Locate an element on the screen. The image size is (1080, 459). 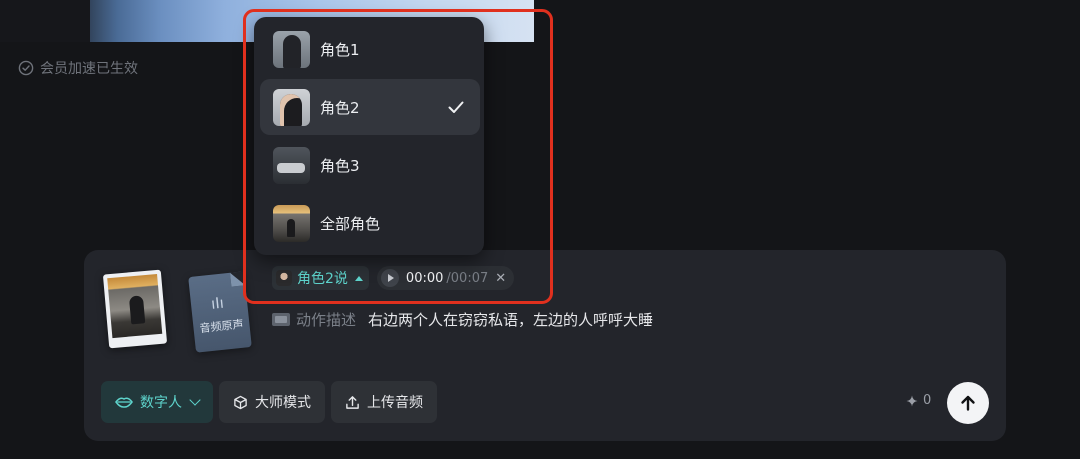
credits-counter: 0 is located at coordinates (918, 400).